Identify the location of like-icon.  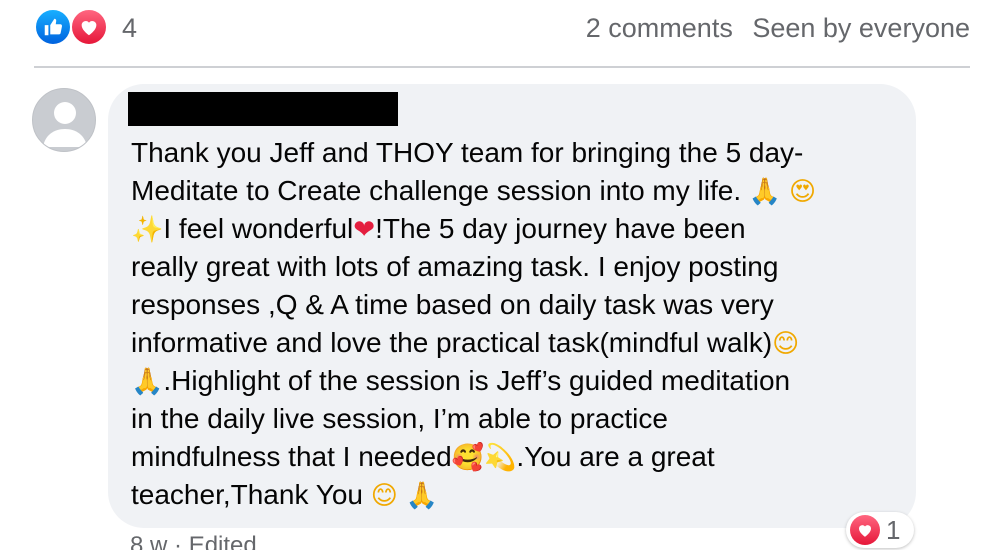
(53, 27).